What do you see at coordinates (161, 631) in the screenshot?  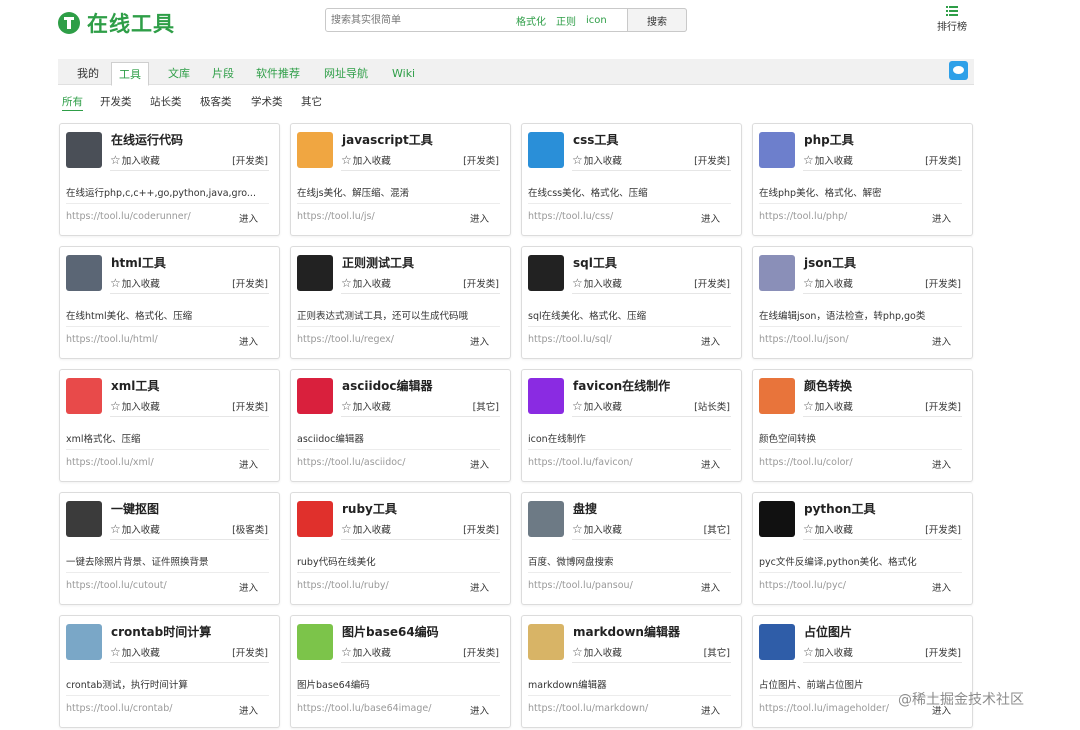 I see `tool-title: crontab时间计算` at bounding box center [161, 631].